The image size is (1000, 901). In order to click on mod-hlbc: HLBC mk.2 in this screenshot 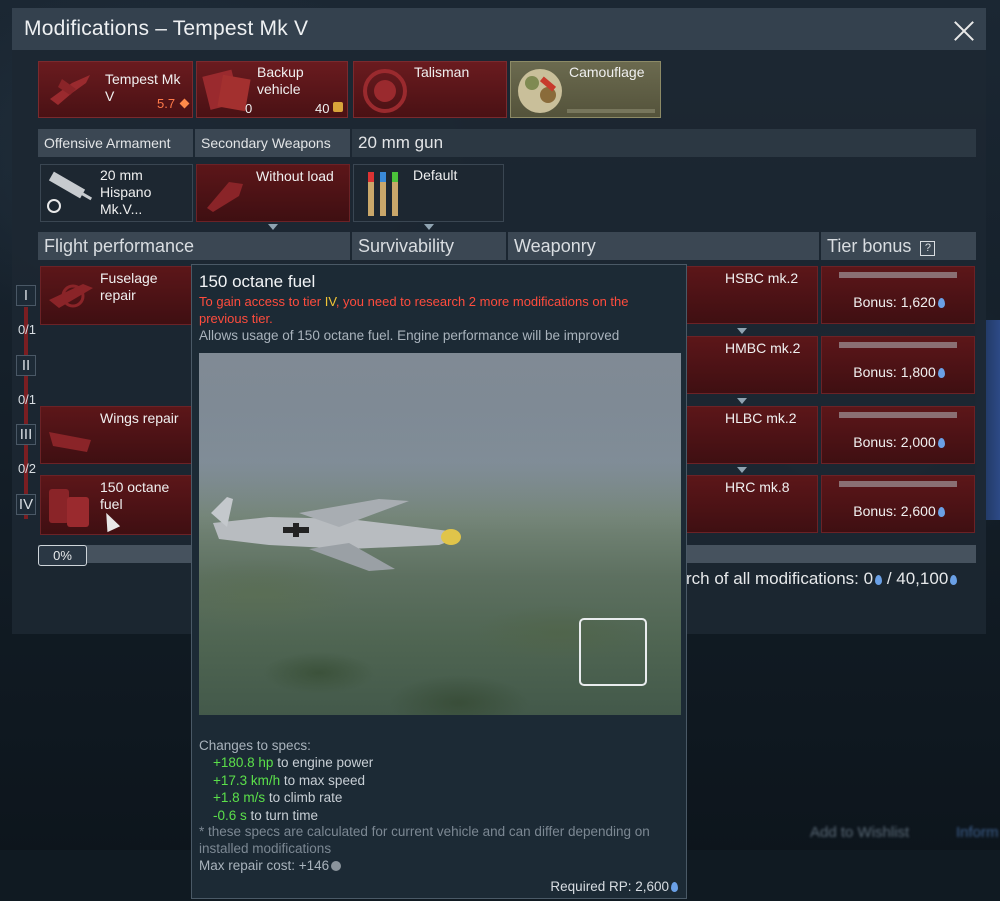, I will do `click(752, 435)`.